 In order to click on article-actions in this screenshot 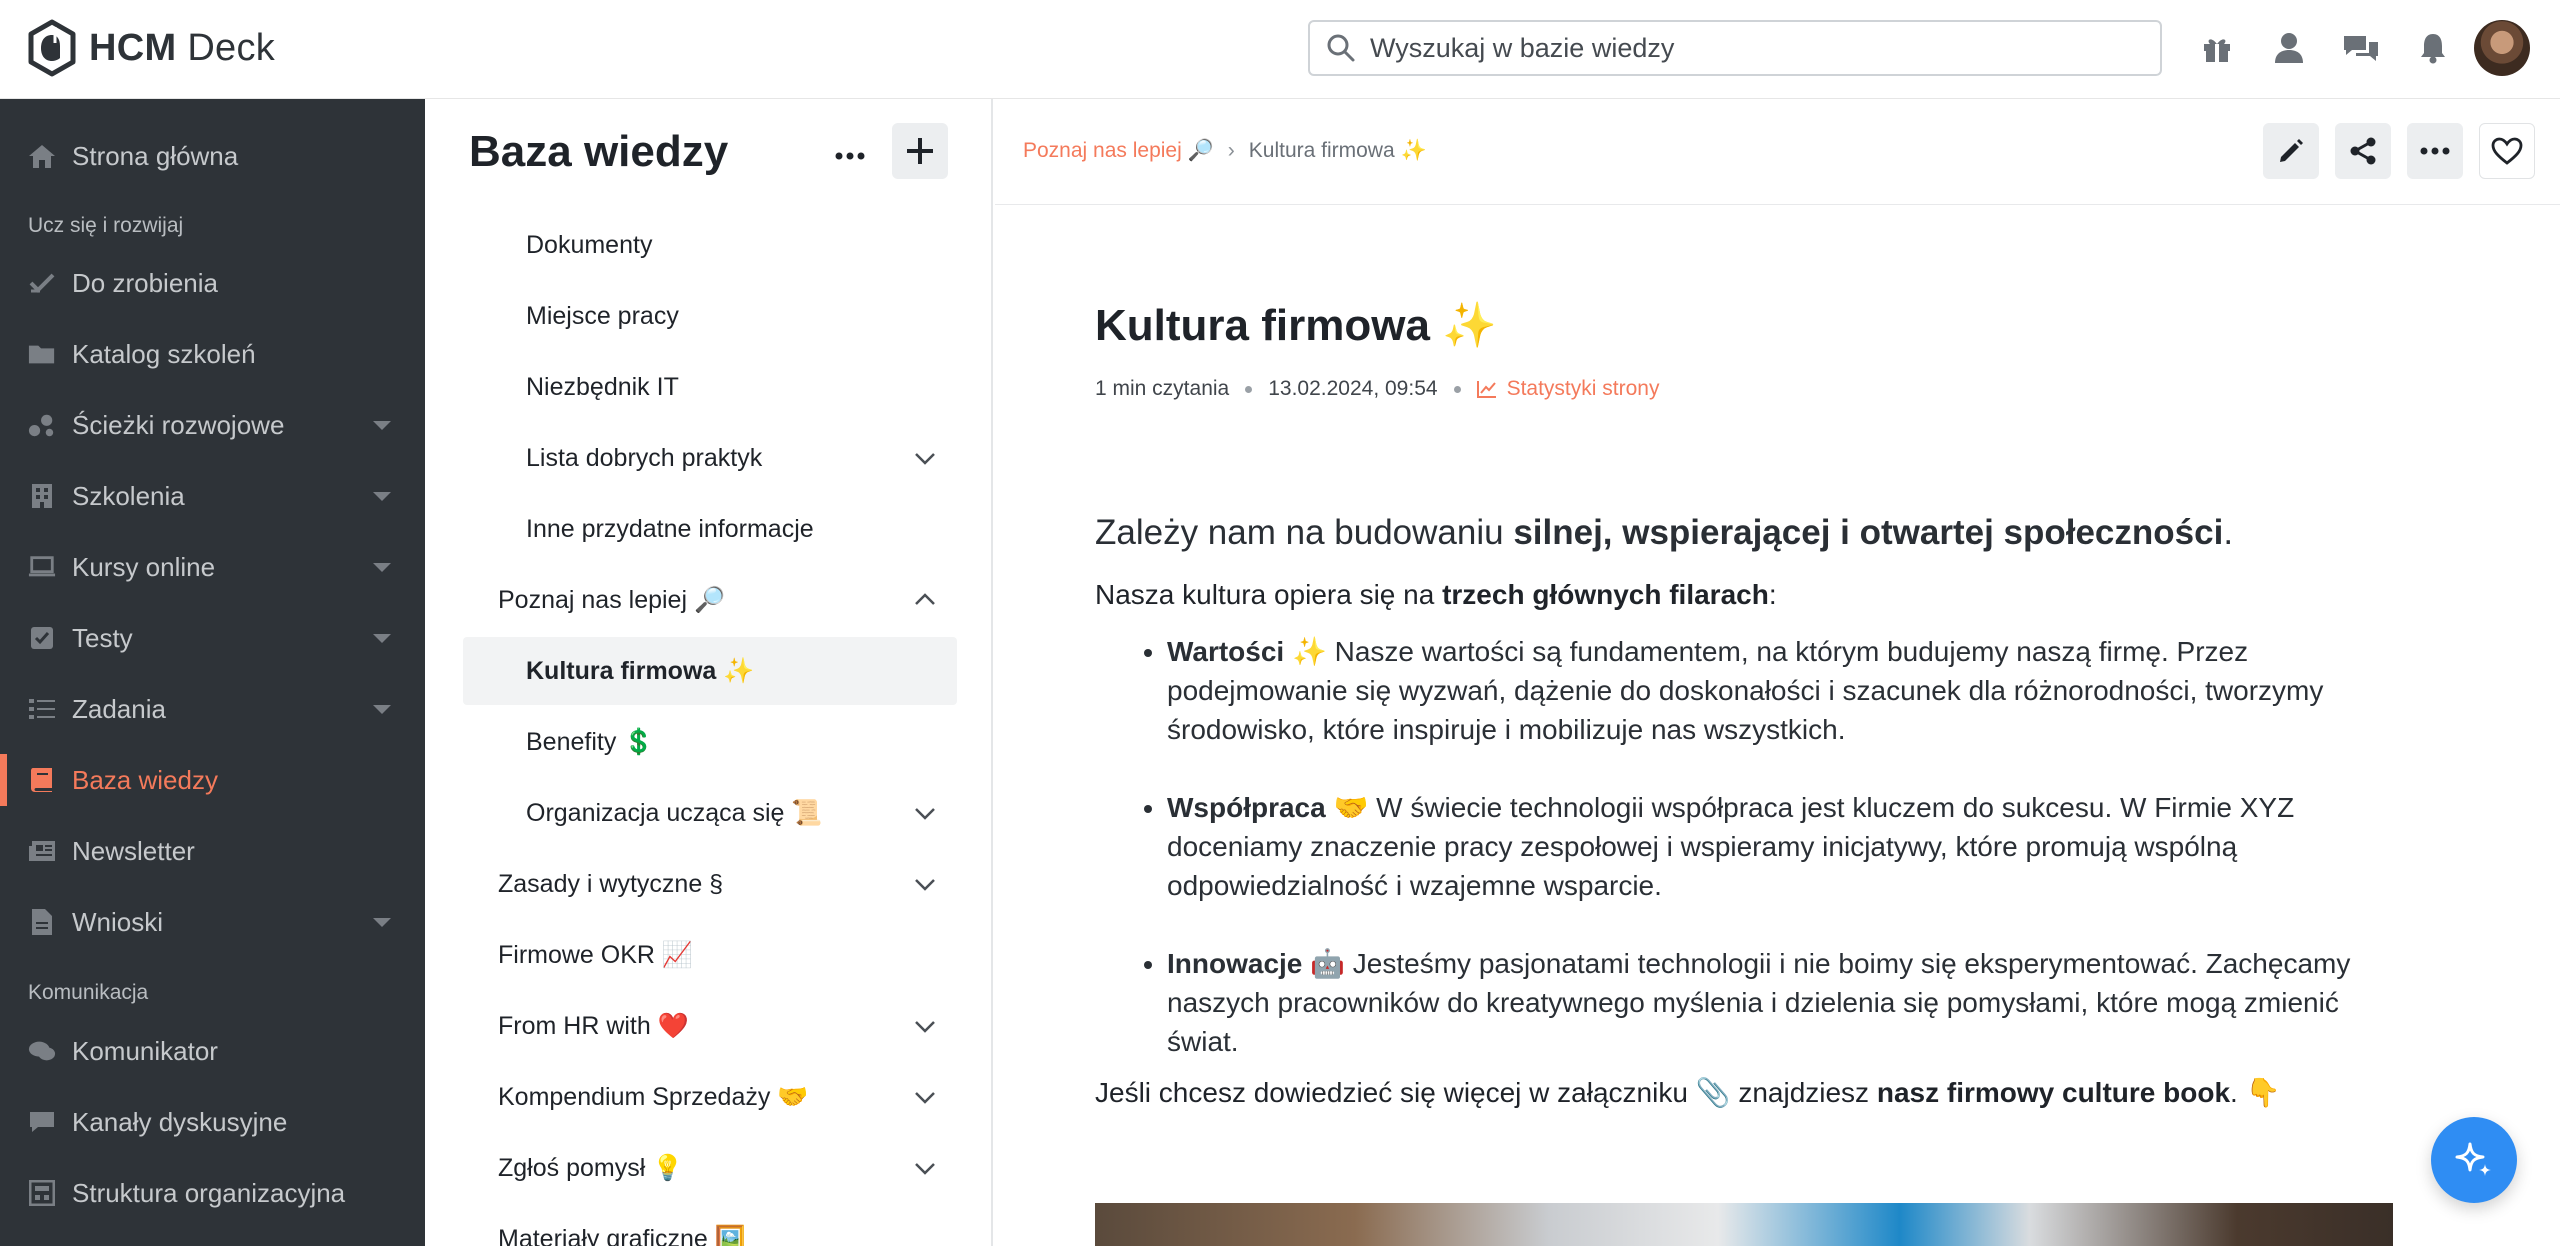, I will do `click(2399, 151)`.